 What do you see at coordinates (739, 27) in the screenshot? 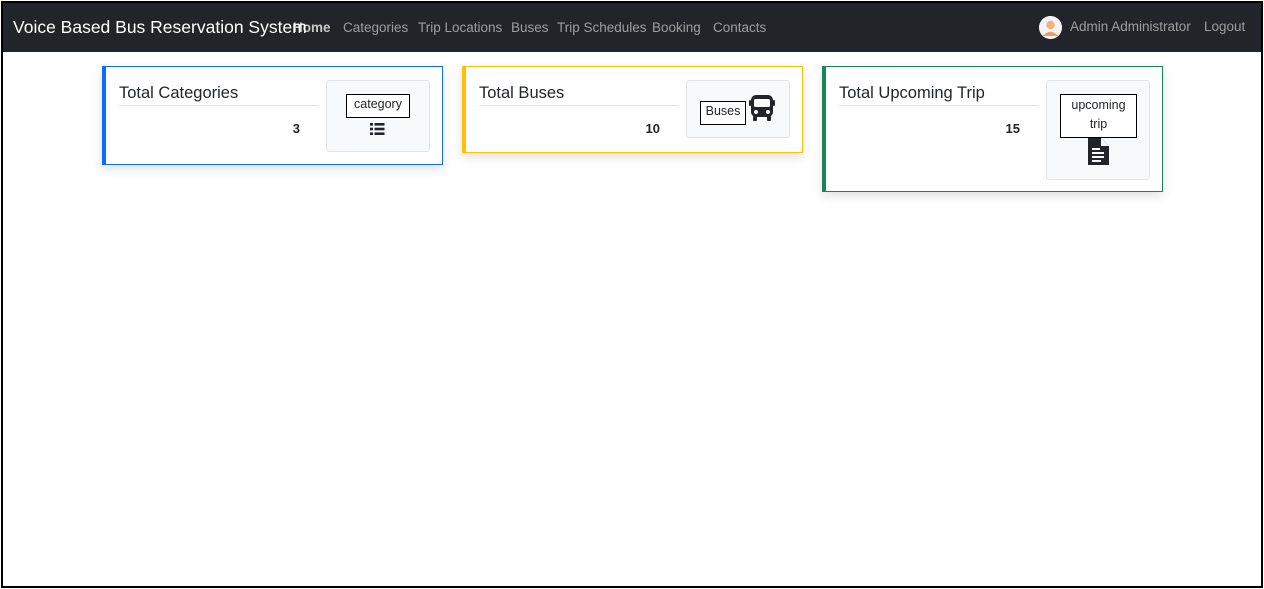
I see `nav-contacts: Contacts` at bounding box center [739, 27].